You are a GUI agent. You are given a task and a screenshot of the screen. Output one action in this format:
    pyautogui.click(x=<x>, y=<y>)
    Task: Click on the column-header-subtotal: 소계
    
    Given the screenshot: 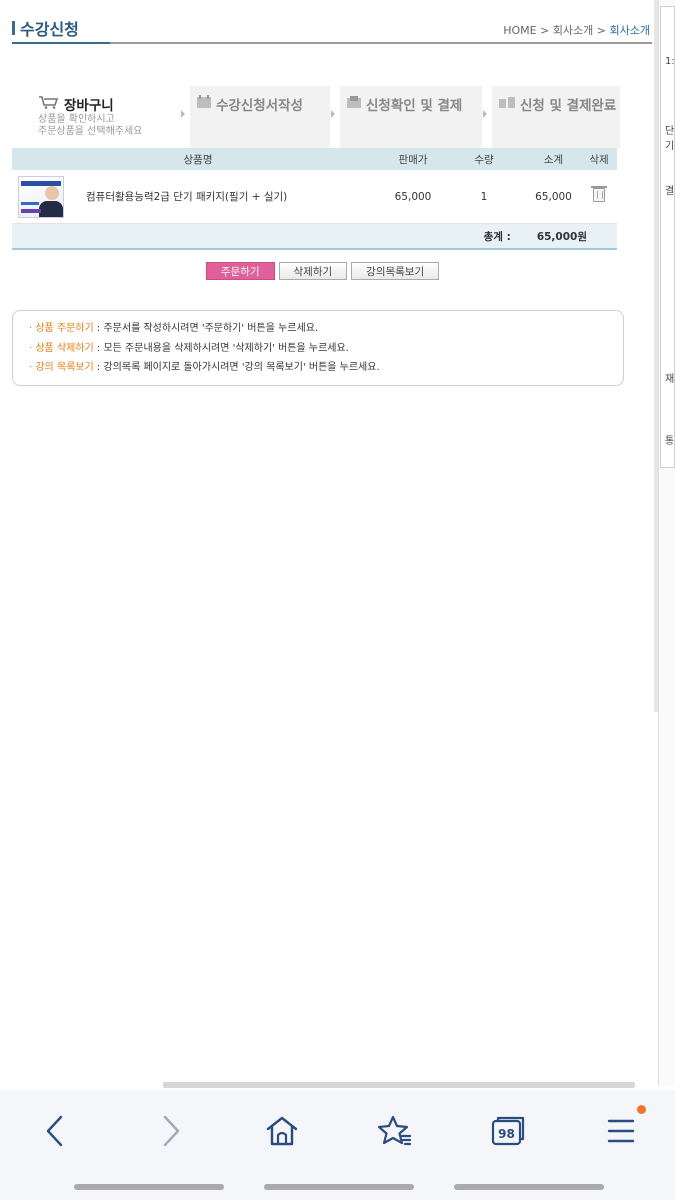 What is the action you would take?
    pyautogui.click(x=553, y=159)
    